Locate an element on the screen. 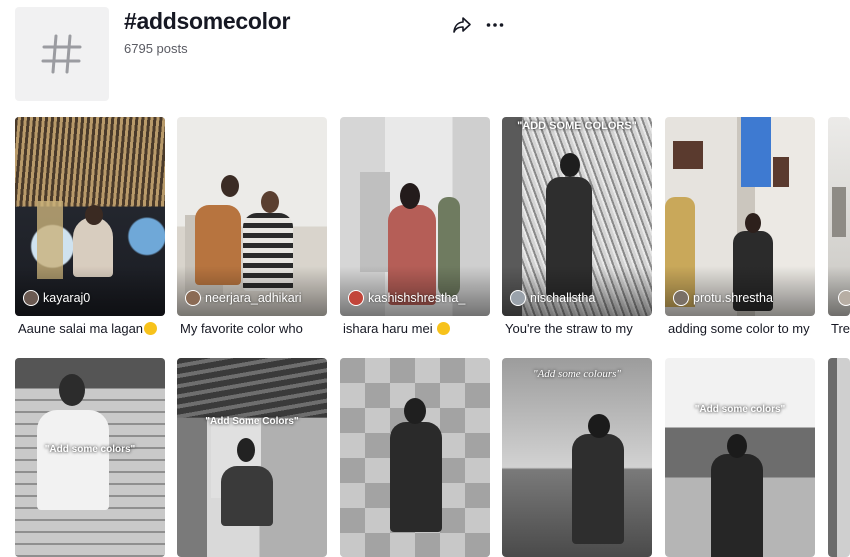 The image size is (850, 557). username: neerjara_adhikari is located at coordinates (253, 298).